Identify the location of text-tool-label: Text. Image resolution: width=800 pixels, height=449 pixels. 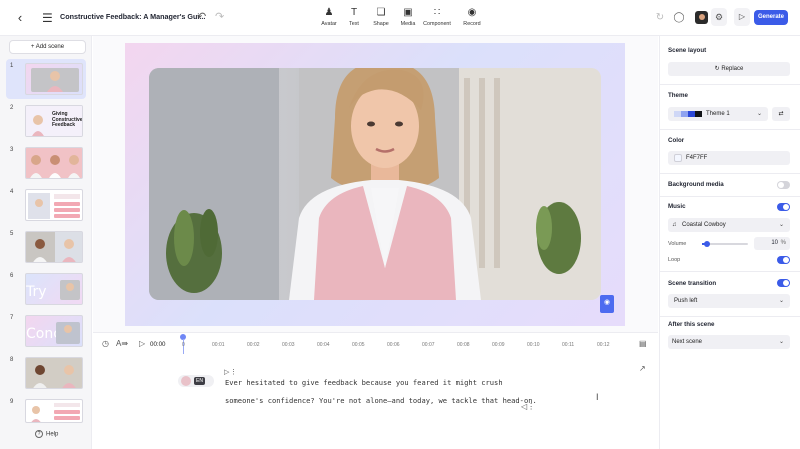
(354, 24).